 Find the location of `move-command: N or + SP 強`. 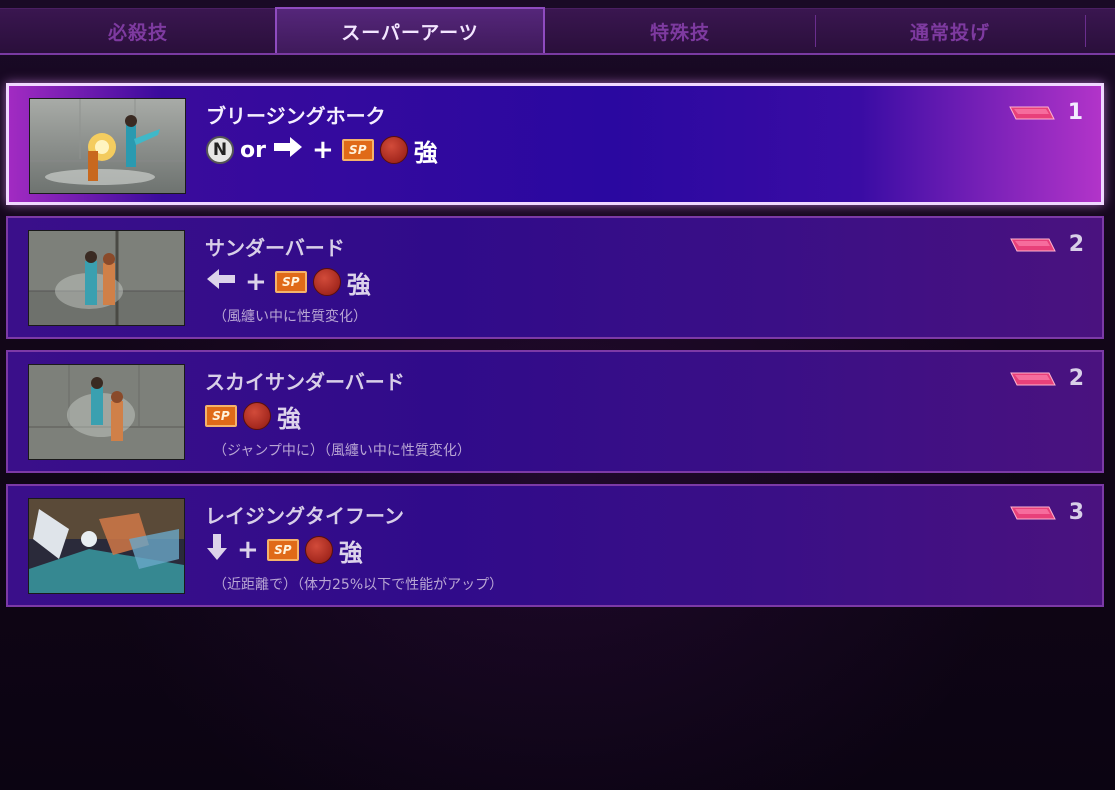

move-command: N or + SP 強 is located at coordinates (322, 150).